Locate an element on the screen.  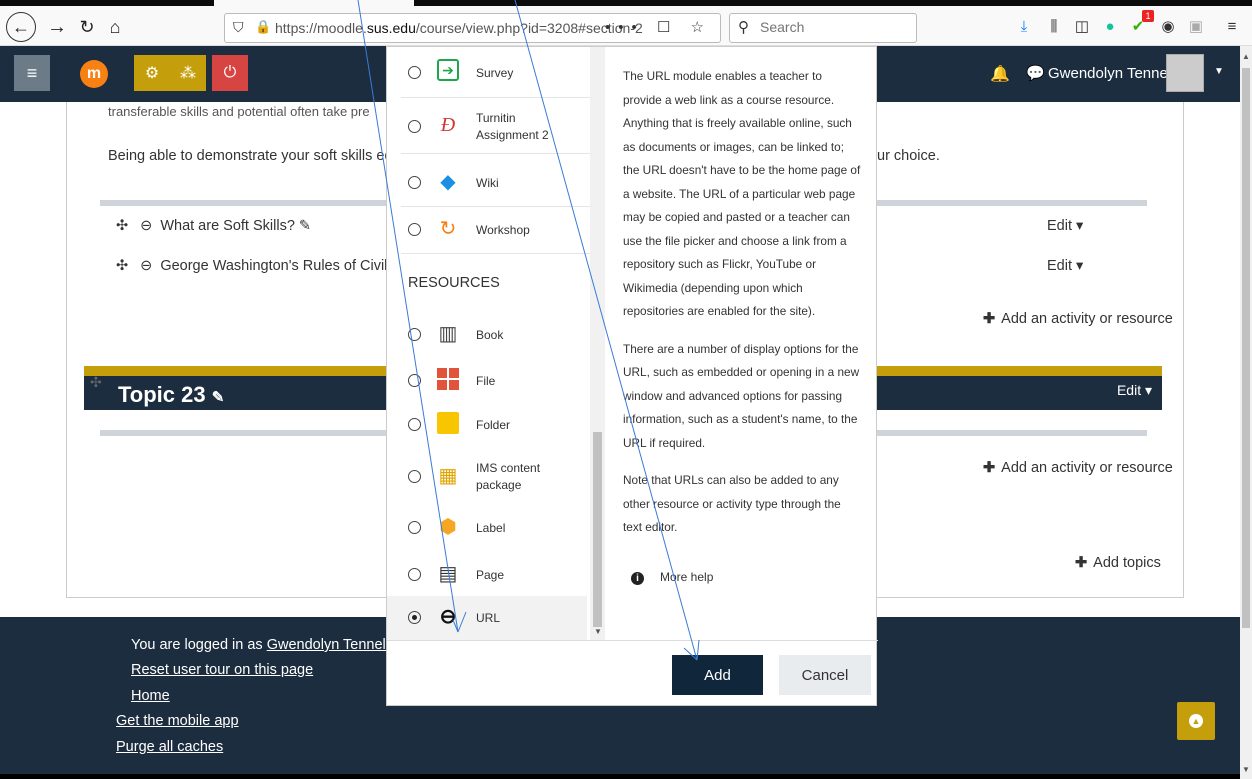
power-icon: ⏻ is located at coordinates (230, 73).